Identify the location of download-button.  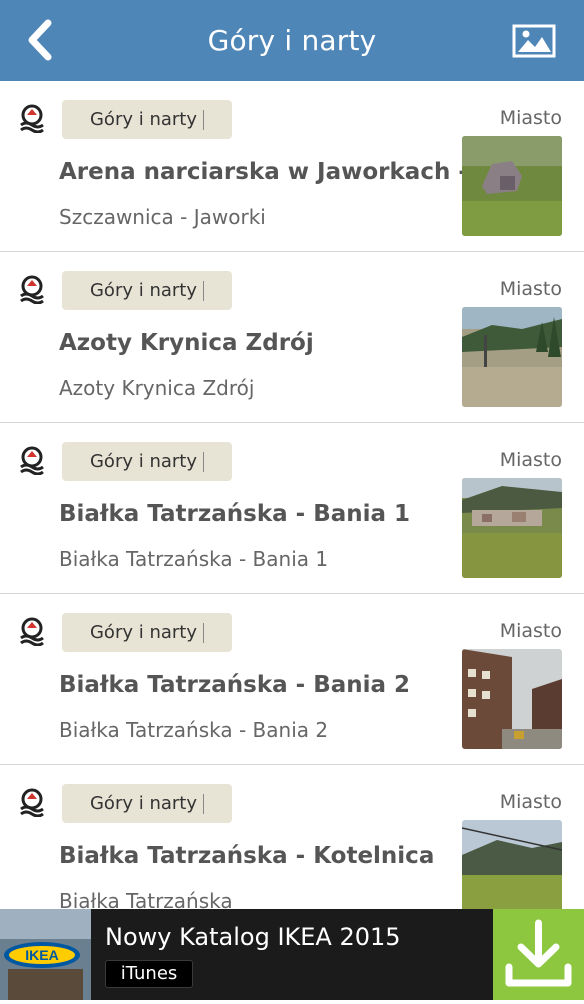
(538, 954).